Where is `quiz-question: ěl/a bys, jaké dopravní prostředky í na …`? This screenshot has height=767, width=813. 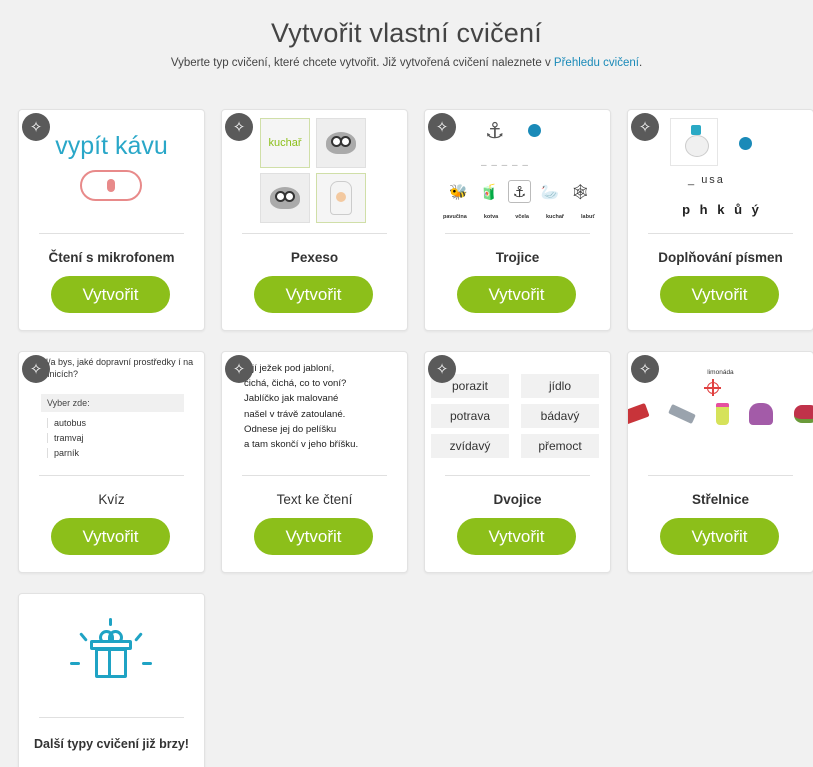
quiz-question: ěl/a bys, jaké dopravní prostředky í na … is located at coordinates (117, 368).